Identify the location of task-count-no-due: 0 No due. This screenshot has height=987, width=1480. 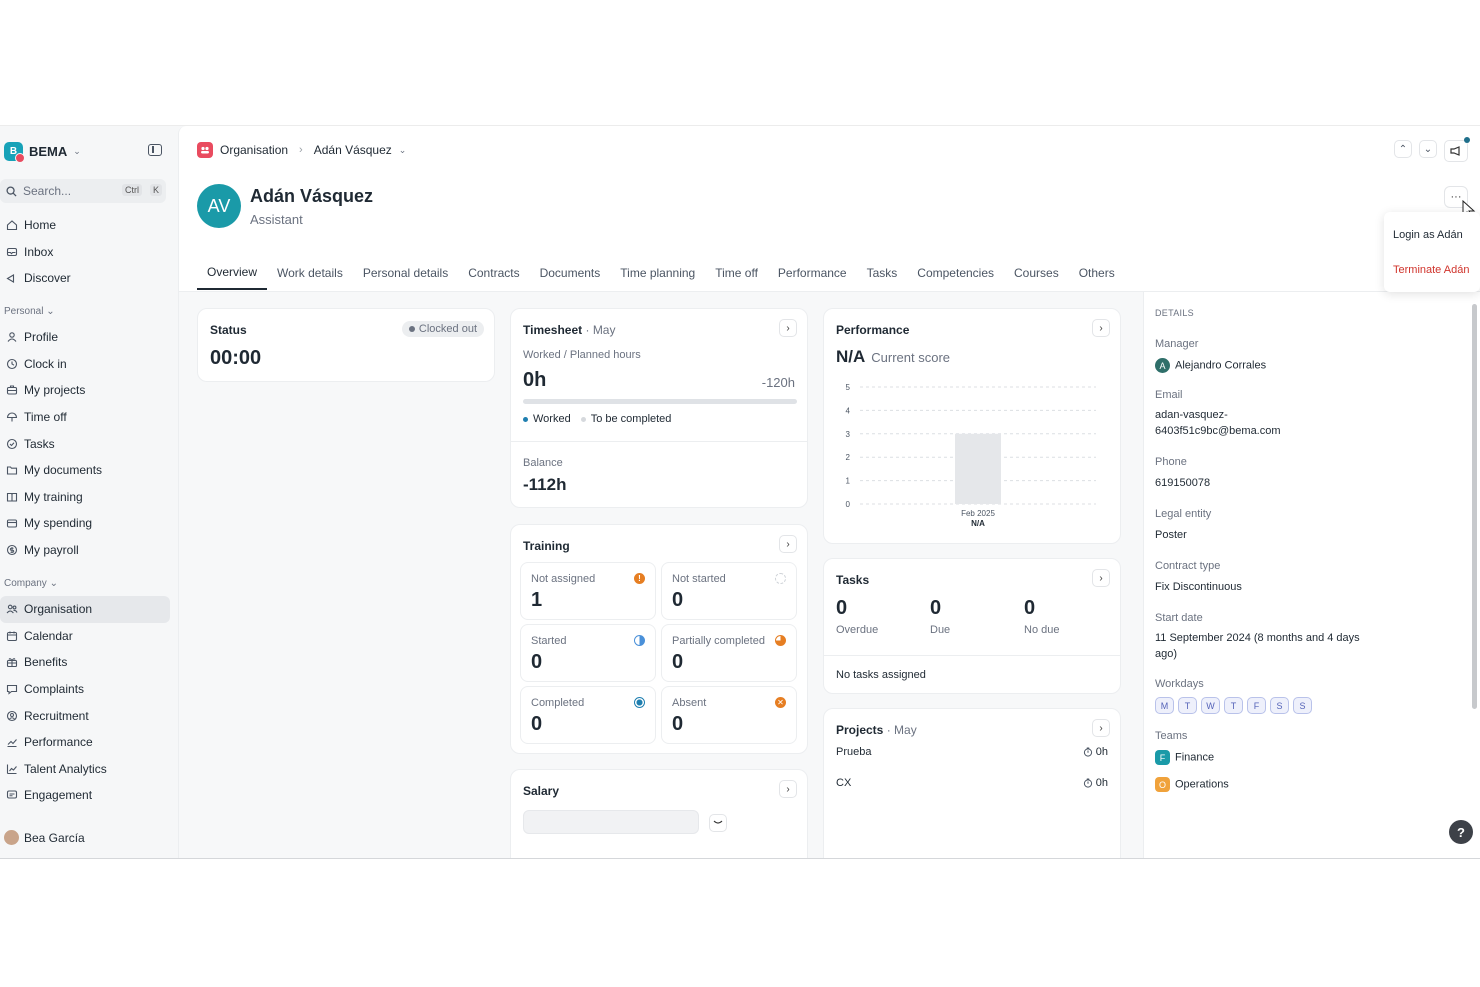
(1041, 616).